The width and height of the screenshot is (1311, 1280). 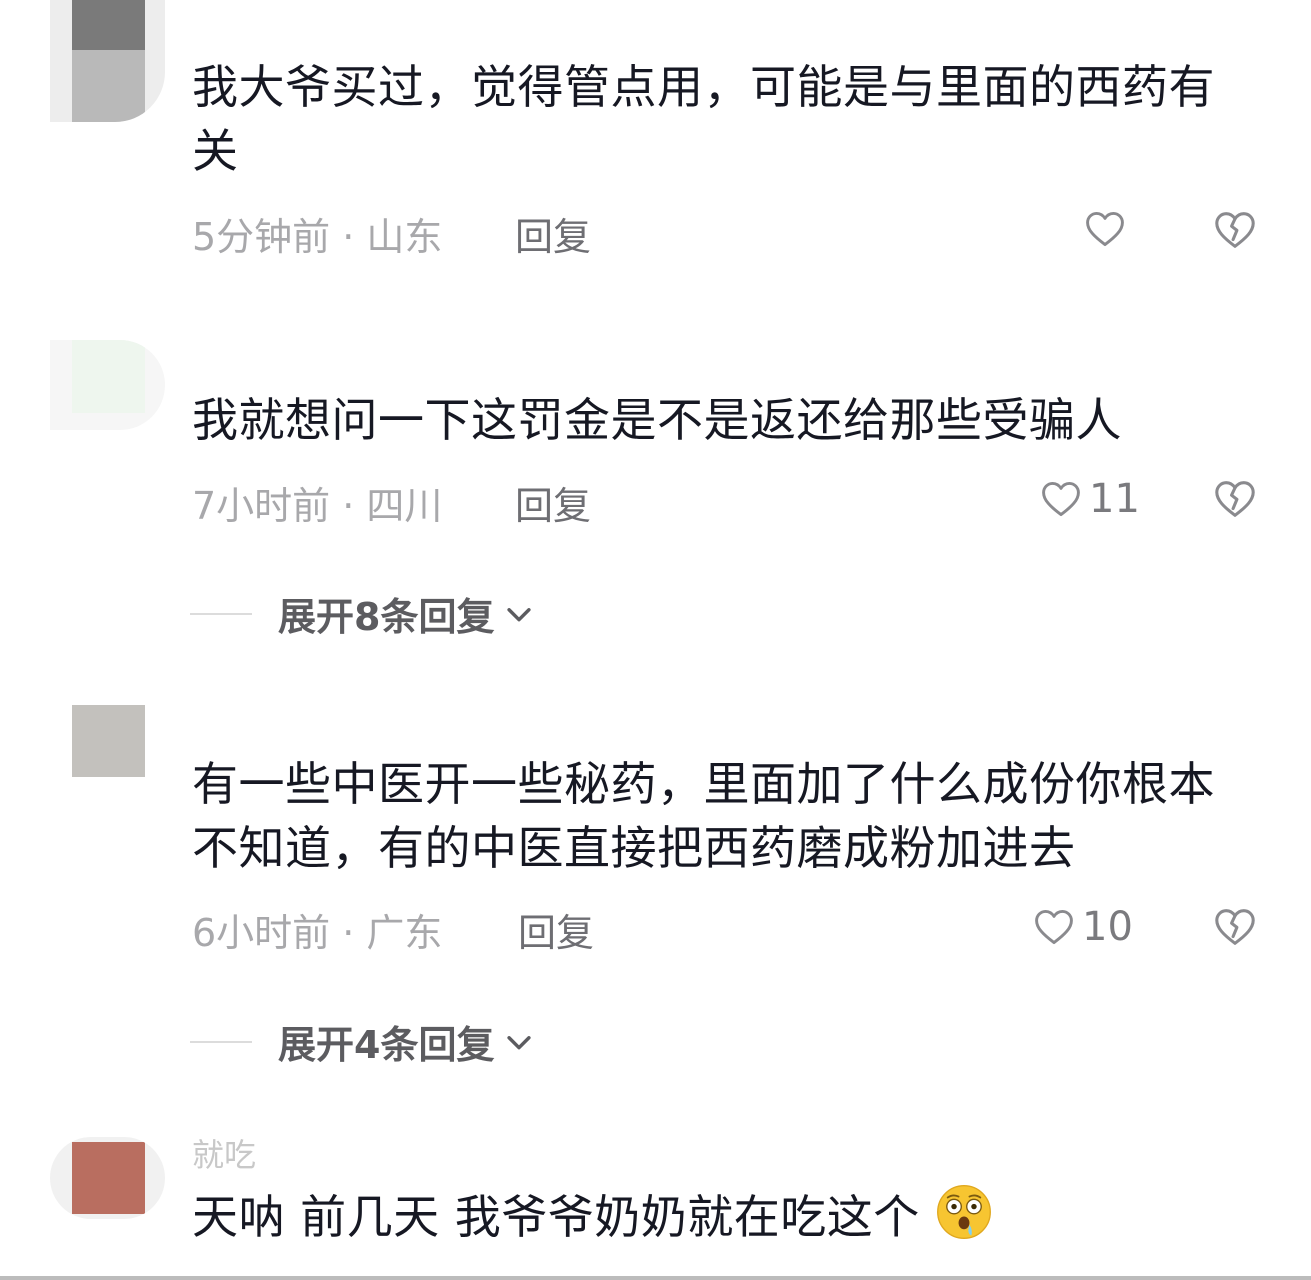 I want to click on username: 就吃, so click(x=224, y=1153).